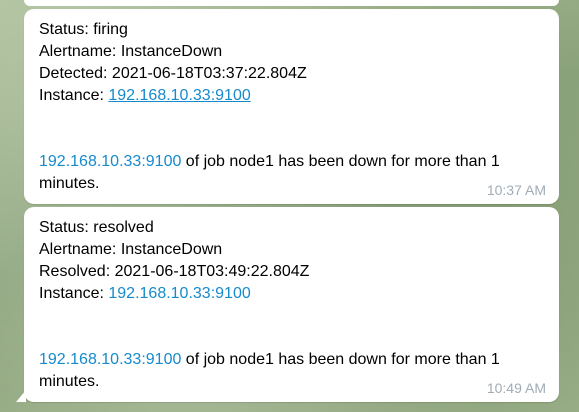  Describe the element at coordinates (21, 396) in the screenshot. I see `bubble-tail` at that location.